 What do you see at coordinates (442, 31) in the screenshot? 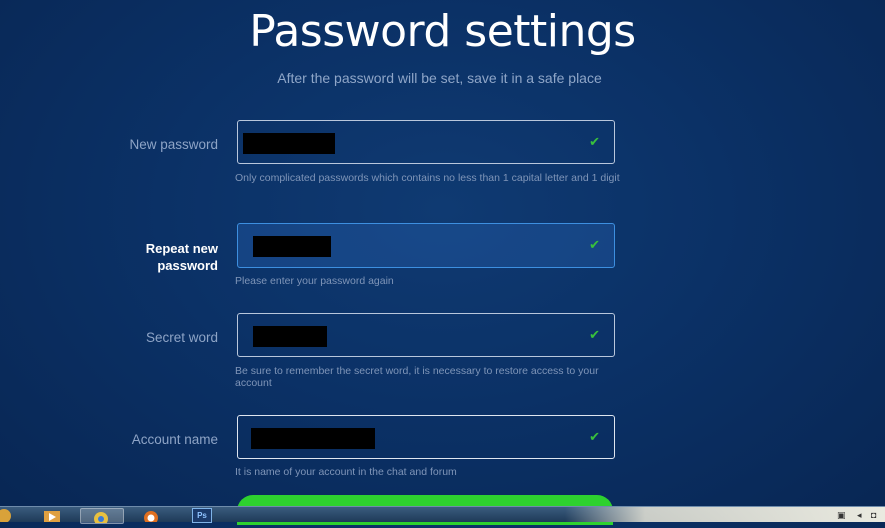
I see `page-title: Password settings` at bounding box center [442, 31].